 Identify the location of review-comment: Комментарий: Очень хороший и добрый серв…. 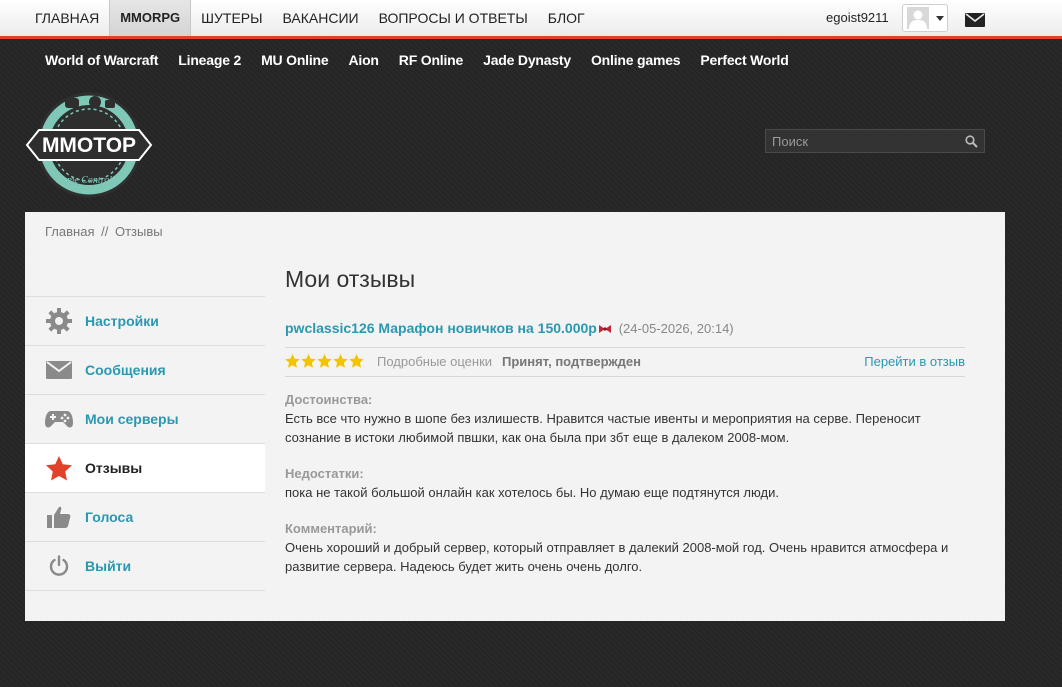
(625, 547).